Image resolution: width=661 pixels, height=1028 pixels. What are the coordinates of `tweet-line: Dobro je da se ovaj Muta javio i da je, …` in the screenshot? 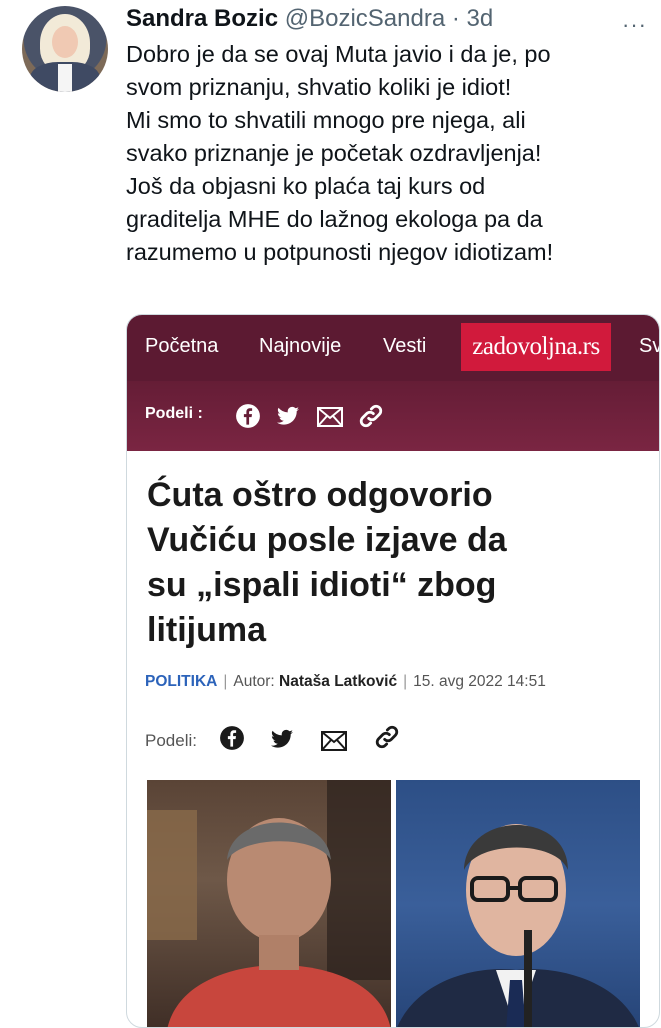 It's located at (338, 54).